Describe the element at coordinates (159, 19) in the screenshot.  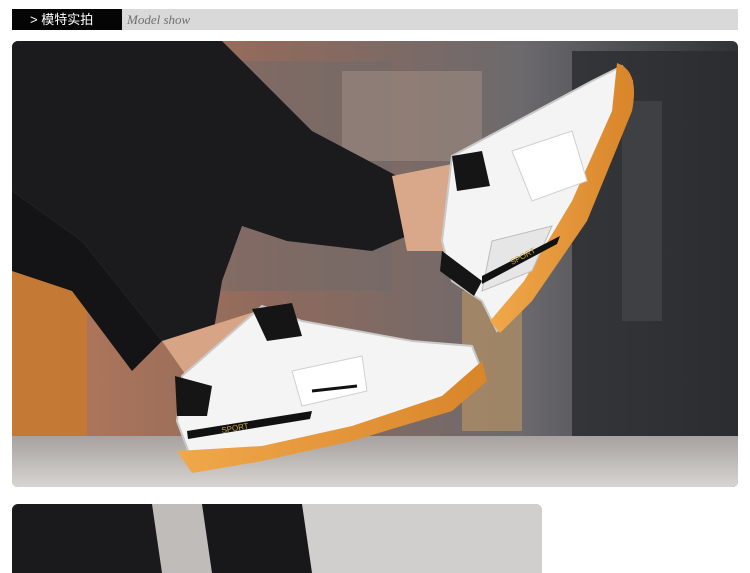
I see `section-header-subtitle: Model show` at that location.